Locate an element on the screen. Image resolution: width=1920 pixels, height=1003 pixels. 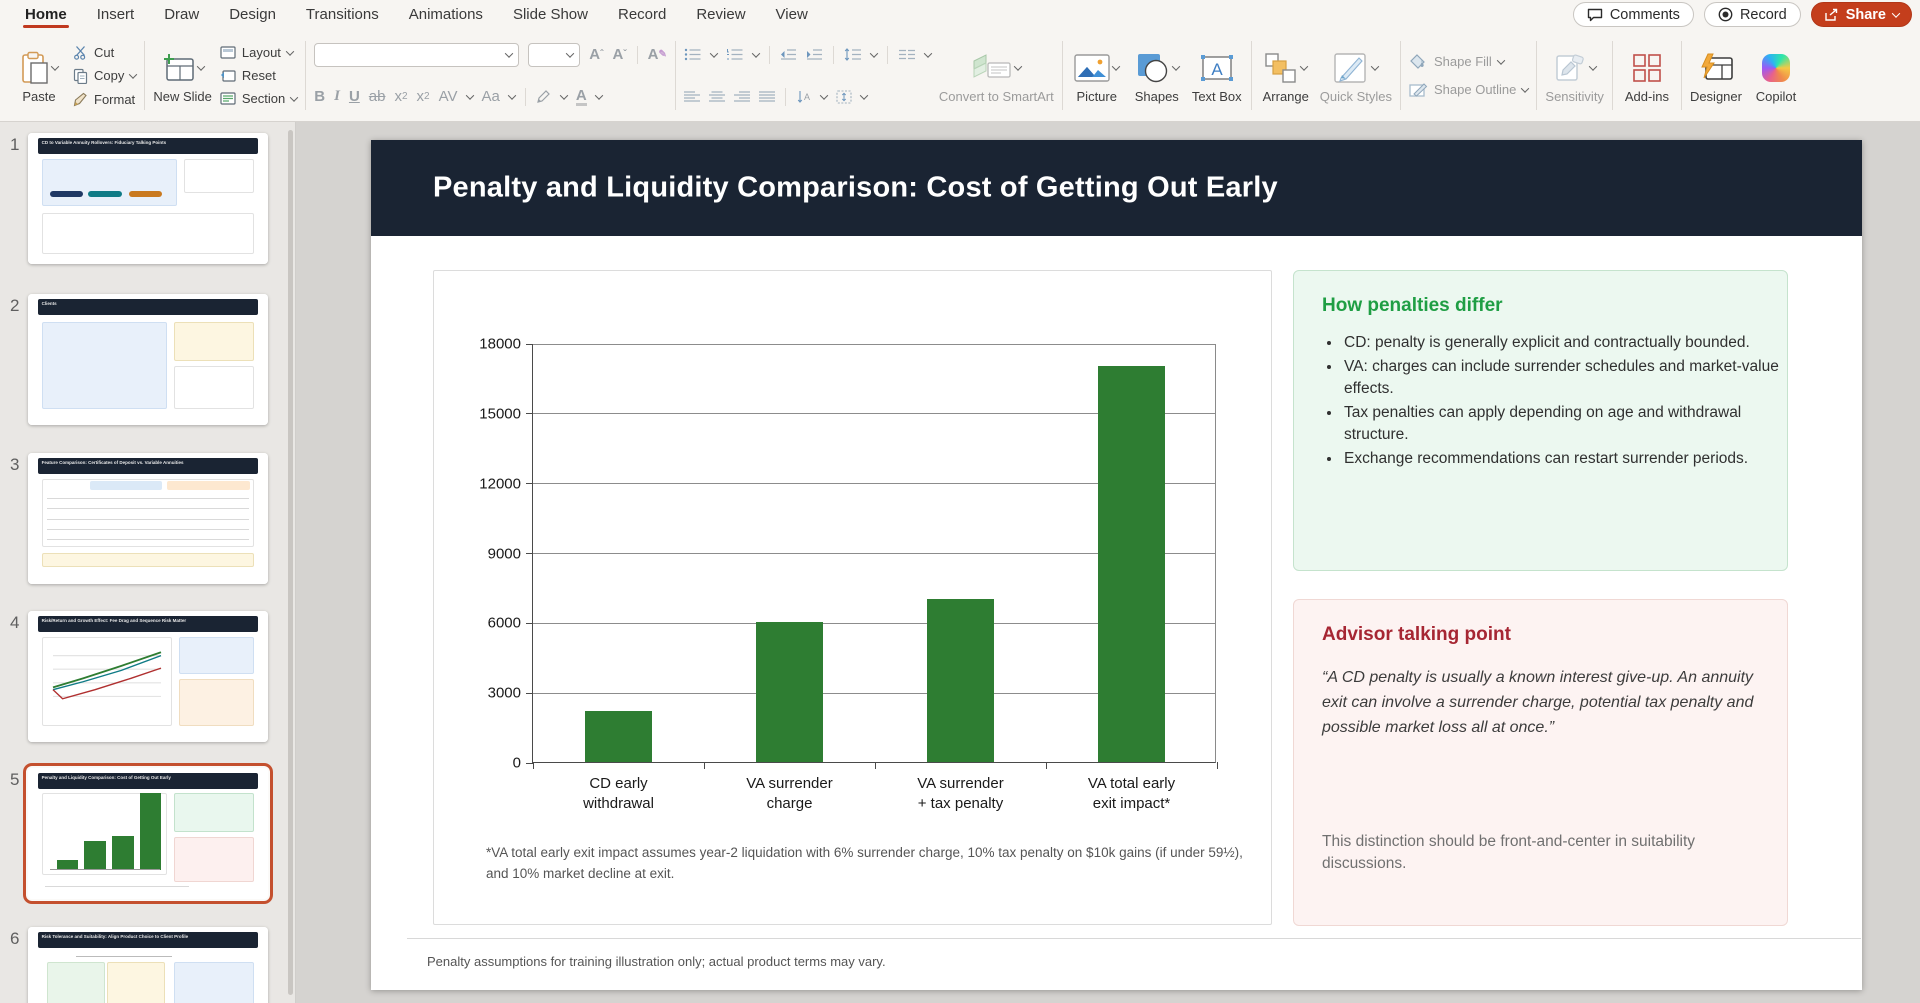
paste-button: Paste is located at coordinates (39, 76).